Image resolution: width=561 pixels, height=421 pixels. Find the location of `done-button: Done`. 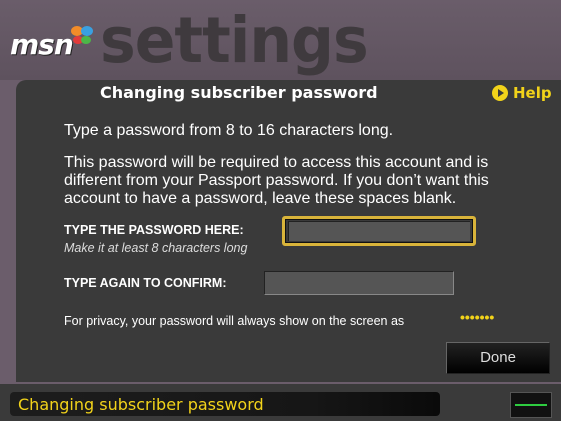

done-button: Done is located at coordinates (498, 358).